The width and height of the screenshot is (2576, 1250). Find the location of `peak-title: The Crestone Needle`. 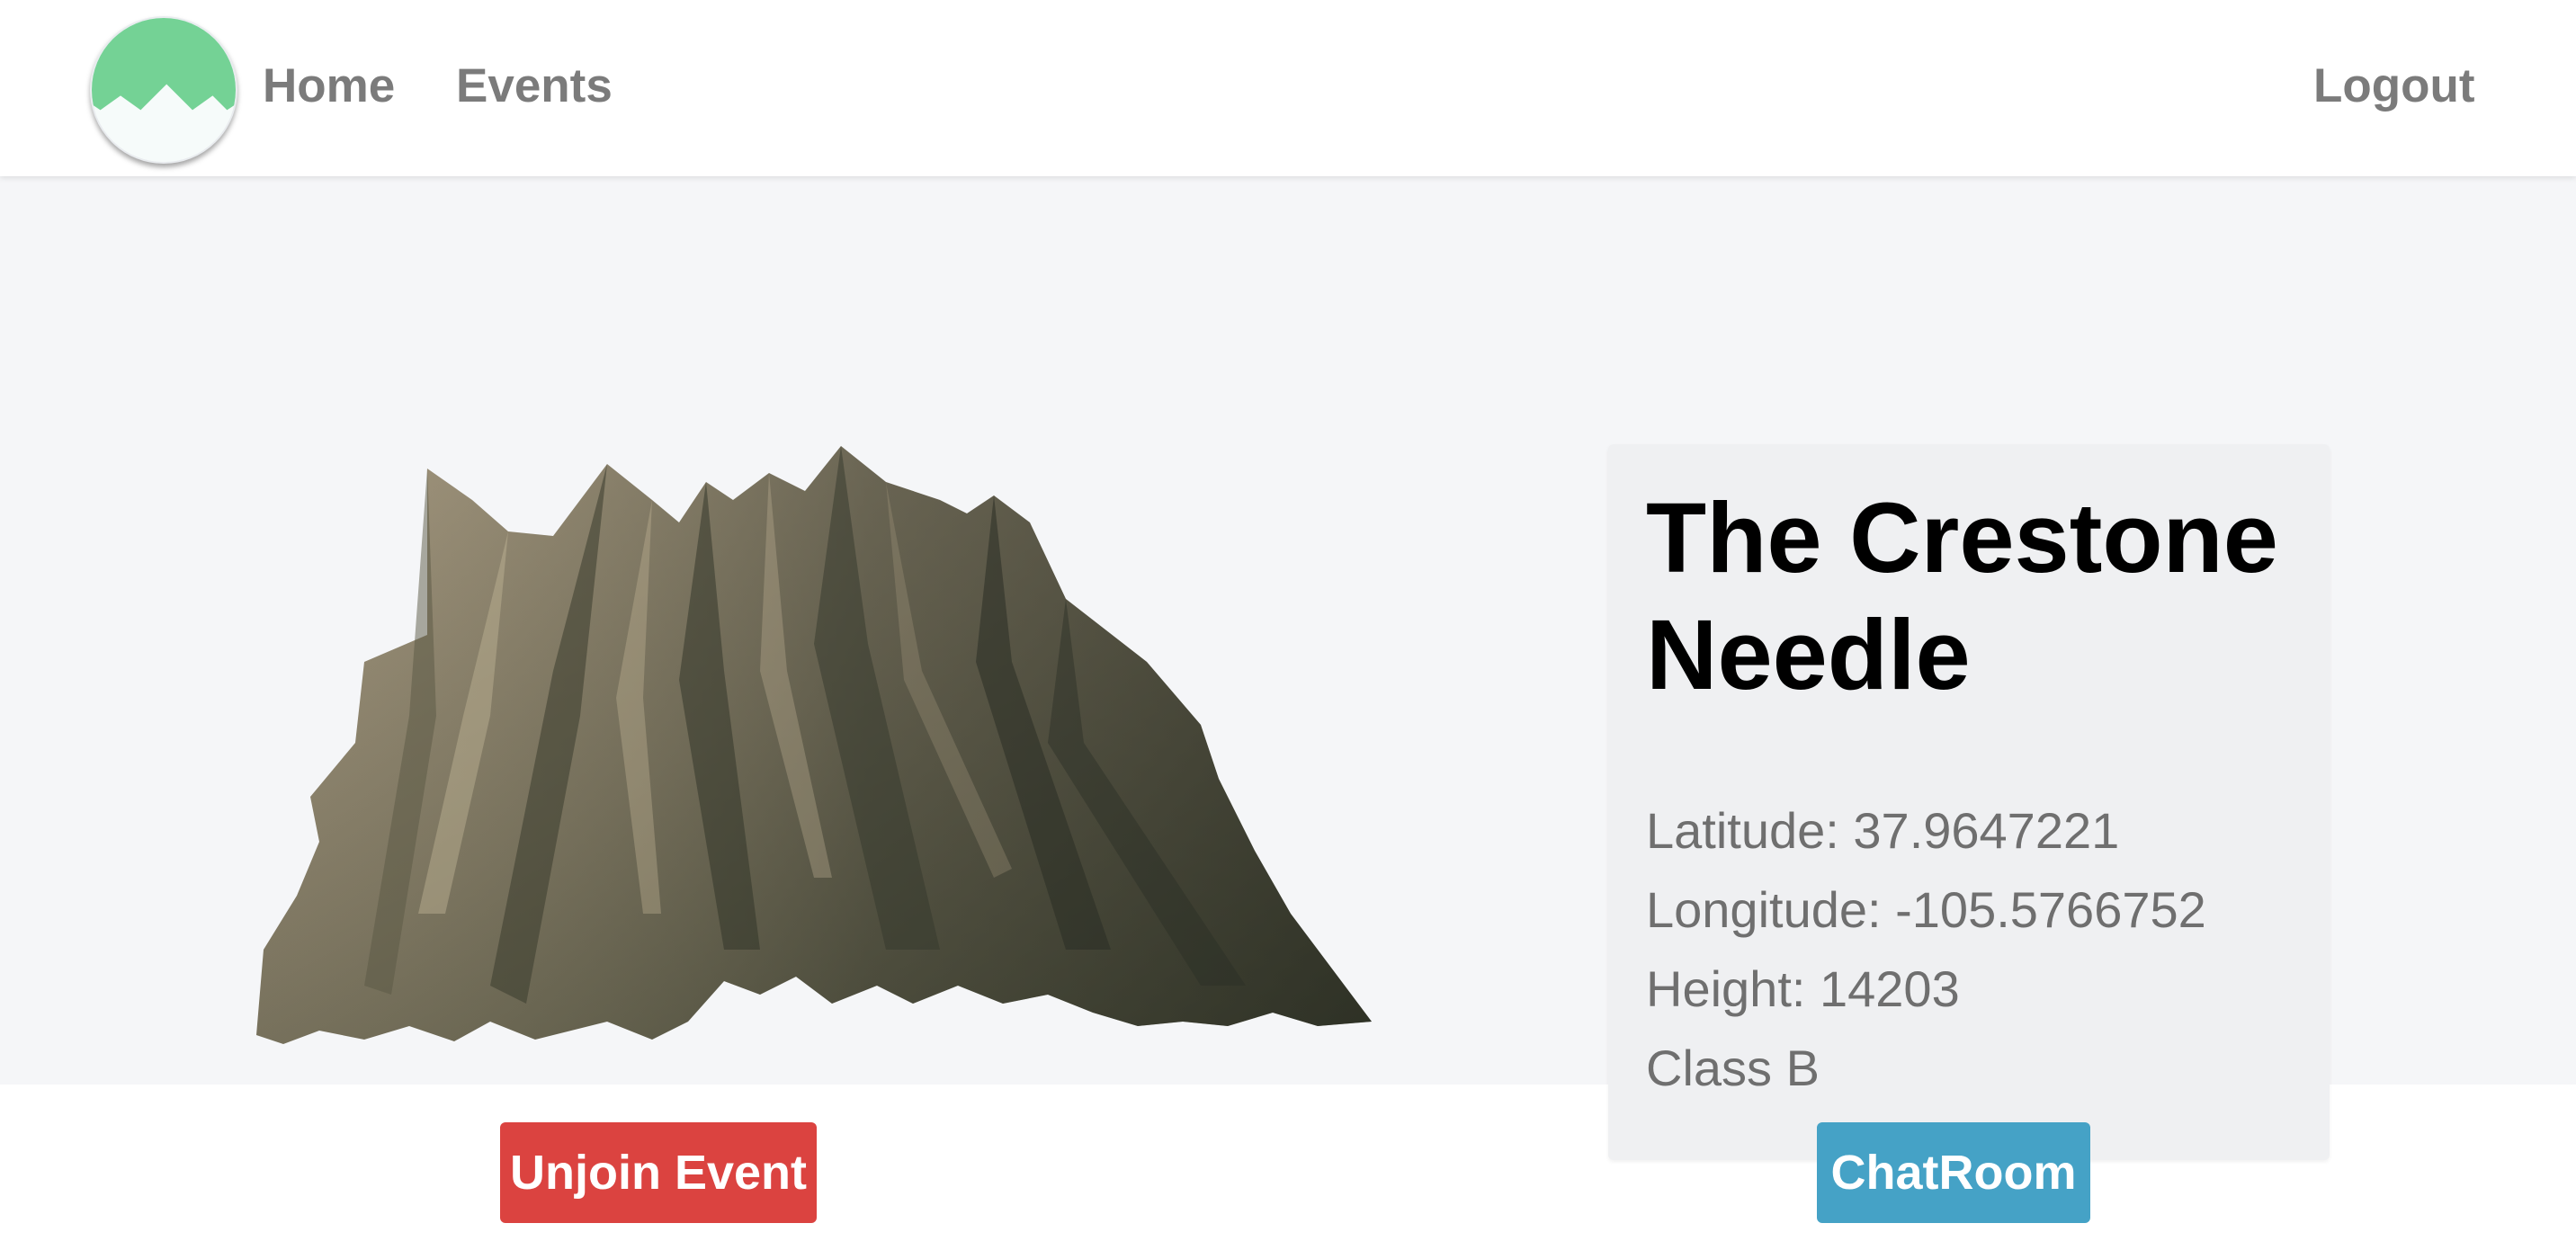

peak-title: The Crestone Needle is located at coordinates (1962, 597).